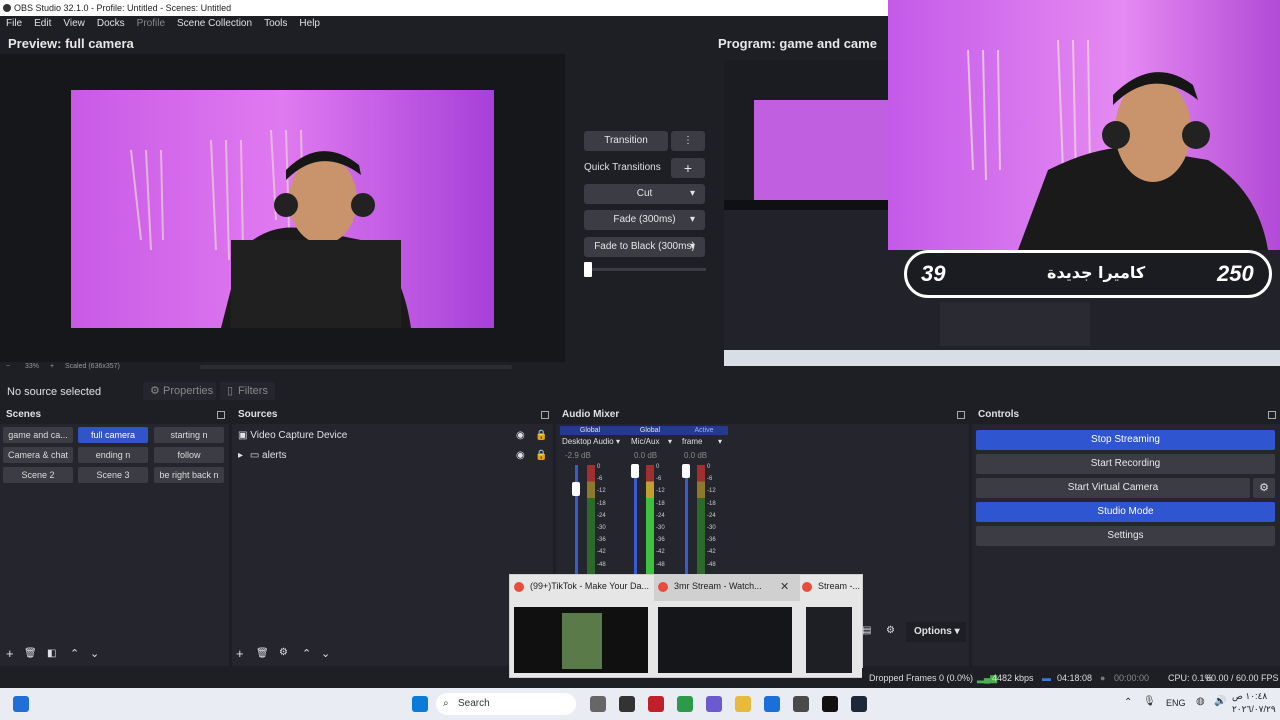 The width and height of the screenshot is (1280, 720). What do you see at coordinates (588, 441) in the screenshot?
I see `channel-name: Desktop Audio` at bounding box center [588, 441].